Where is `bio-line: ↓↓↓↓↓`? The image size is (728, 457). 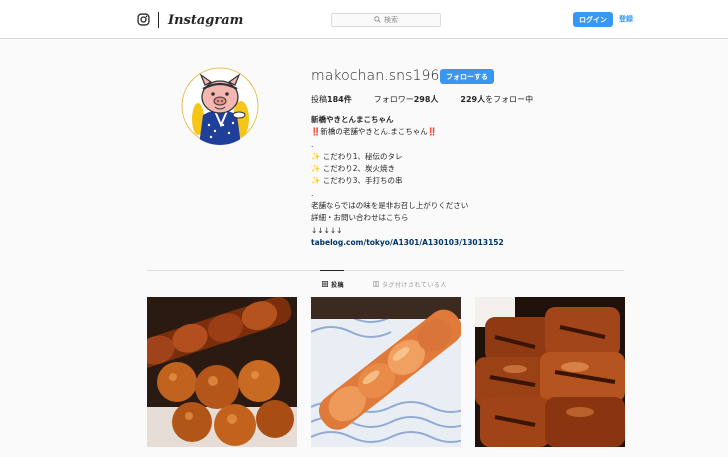
bio-line: ↓↓↓↓↓ is located at coordinates (327, 230).